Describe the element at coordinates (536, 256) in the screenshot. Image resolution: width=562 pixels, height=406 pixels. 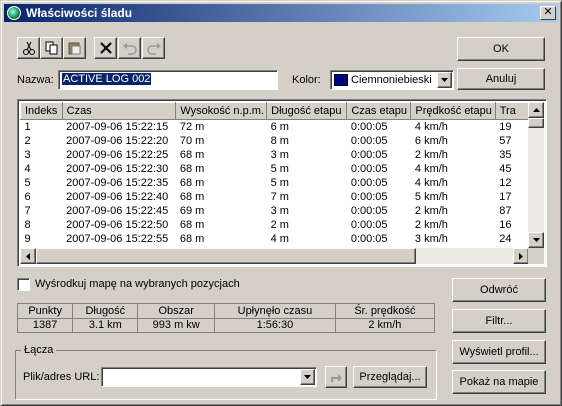
I see `scroll-corner` at that location.